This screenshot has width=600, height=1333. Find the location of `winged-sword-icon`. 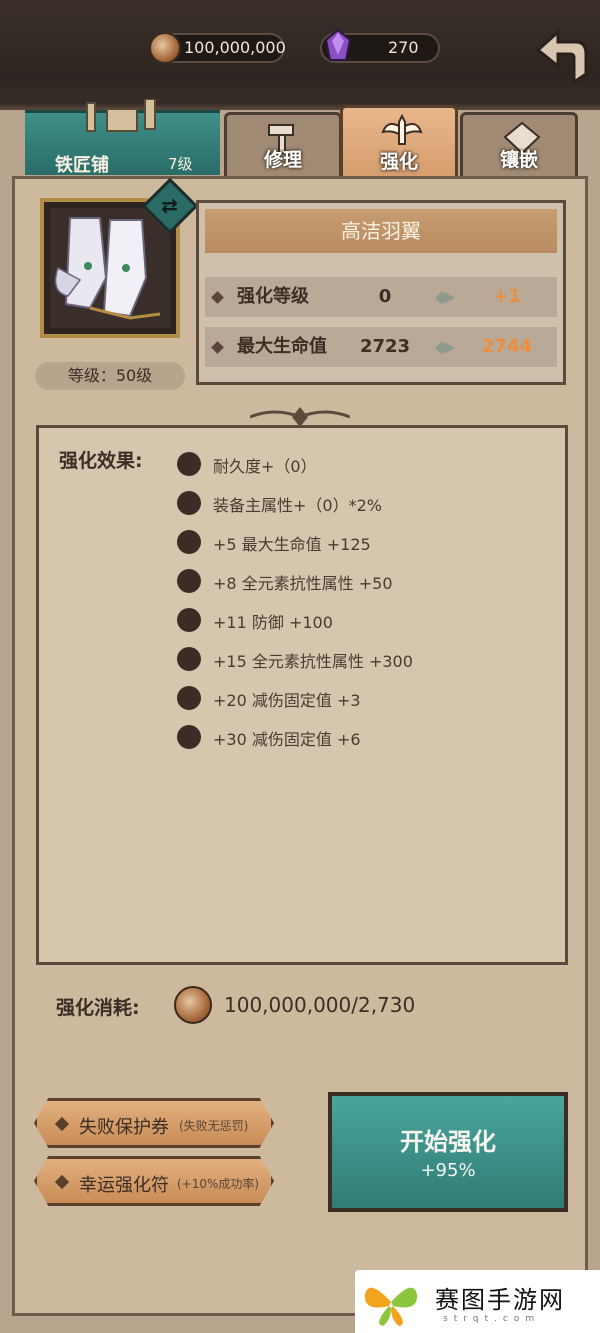

winged-sword-icon is located at coordinates (402, 129).